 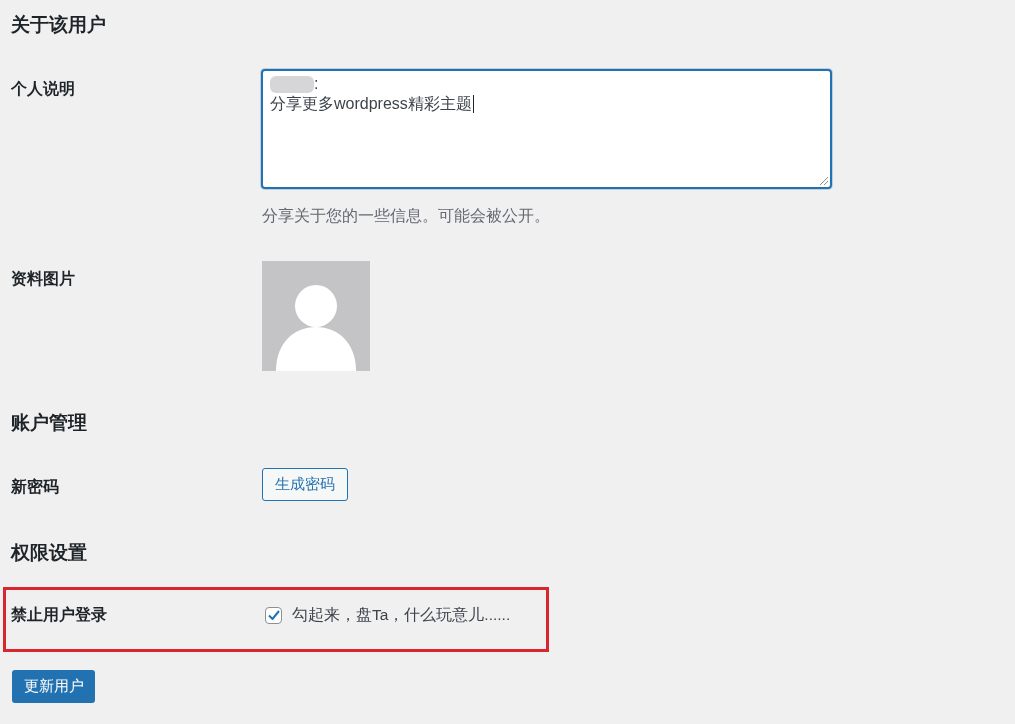 What do you see at coordinates (546, 129) in the screenshot?
I see `bio-textarea: : 分享更多wordpress精彩主题` at bounding box center [546, 129].